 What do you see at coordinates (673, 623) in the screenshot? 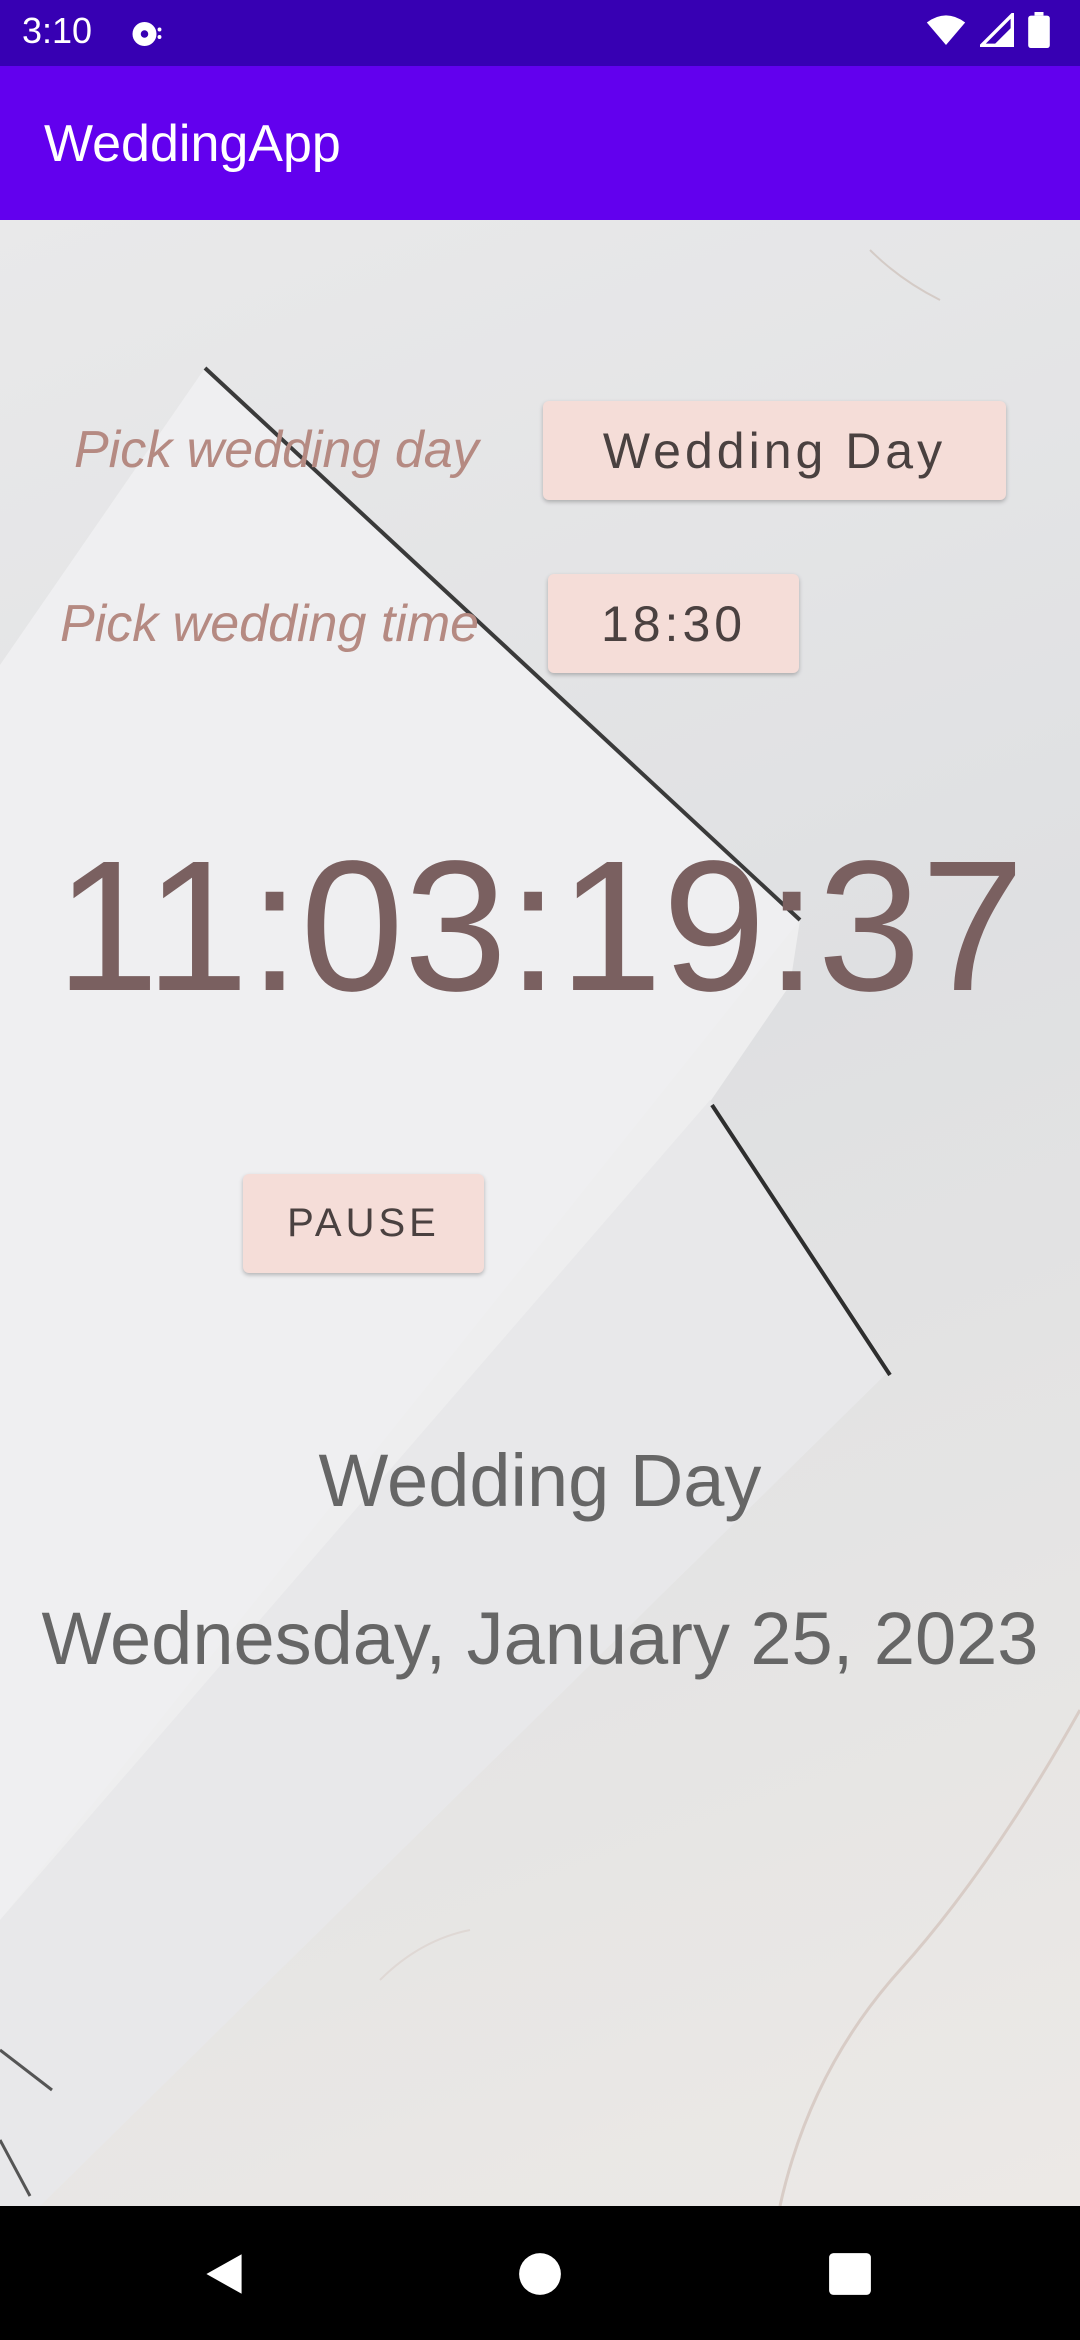
I see `wedding-time-button: 18:30` at bounding box center [673, 623].